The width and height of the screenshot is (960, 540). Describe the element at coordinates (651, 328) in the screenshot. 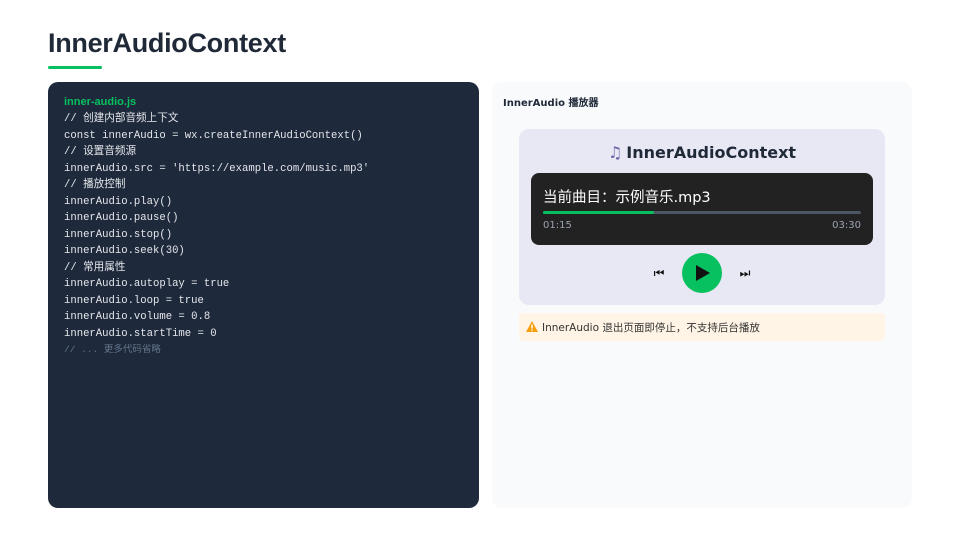

I see `warning-text: InnerAudio 退出页面即停止，不支持后台播放` at that location.